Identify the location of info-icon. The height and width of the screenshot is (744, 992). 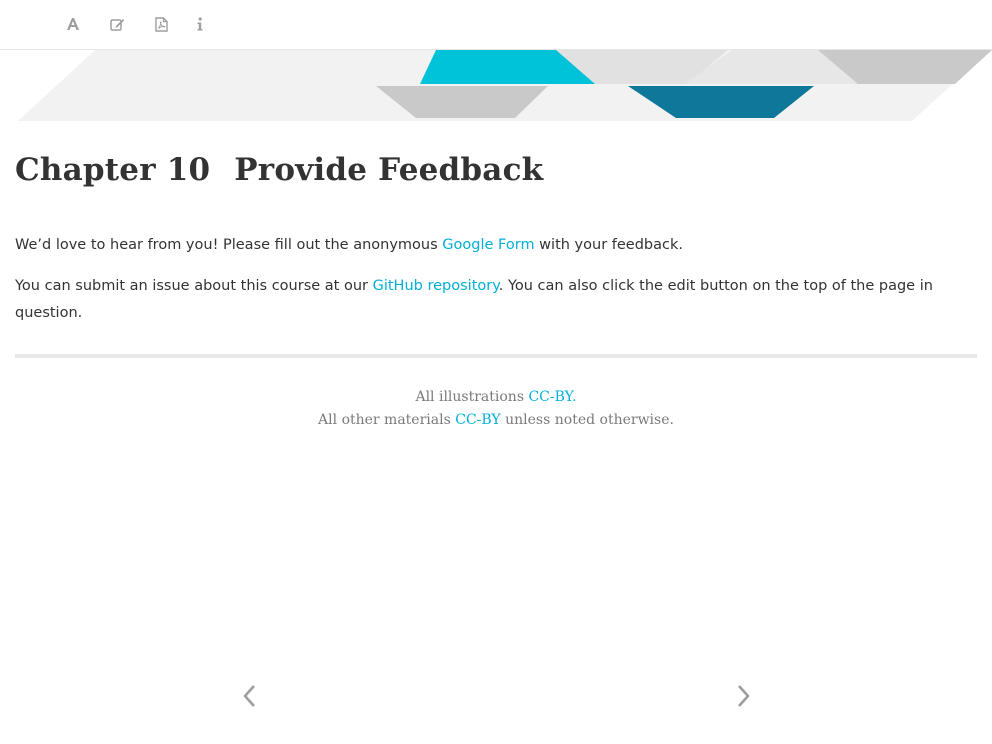
(200, 24).